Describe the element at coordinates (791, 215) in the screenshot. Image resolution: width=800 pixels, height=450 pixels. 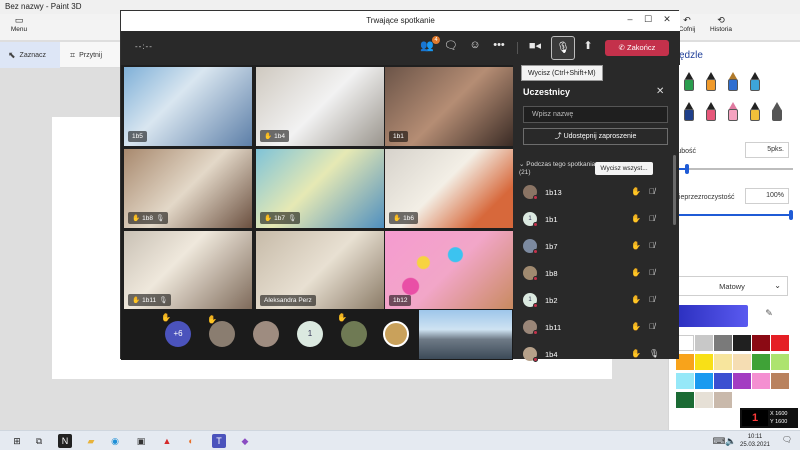
I see `opacity-knob` at that location.